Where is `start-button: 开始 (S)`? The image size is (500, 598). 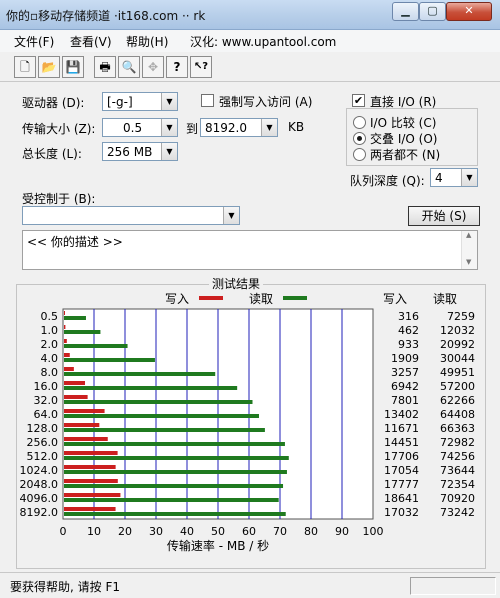 start-button: 开始 (S) is located at coordinates (444, 216).